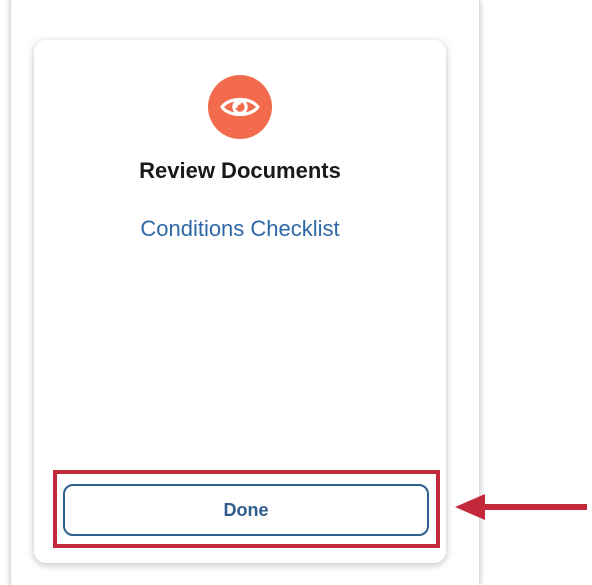  Describe the element at coordinates (240, 170) in the screenshot. I see `card-title: Review Documents` at that location.